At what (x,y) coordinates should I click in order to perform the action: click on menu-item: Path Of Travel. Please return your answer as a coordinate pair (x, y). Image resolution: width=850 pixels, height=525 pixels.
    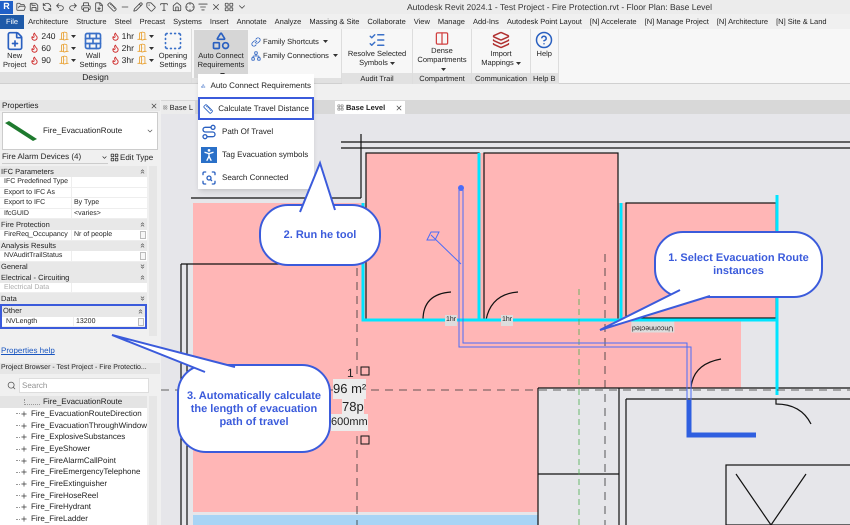
    Looking at the image, I should click on (256, 131).